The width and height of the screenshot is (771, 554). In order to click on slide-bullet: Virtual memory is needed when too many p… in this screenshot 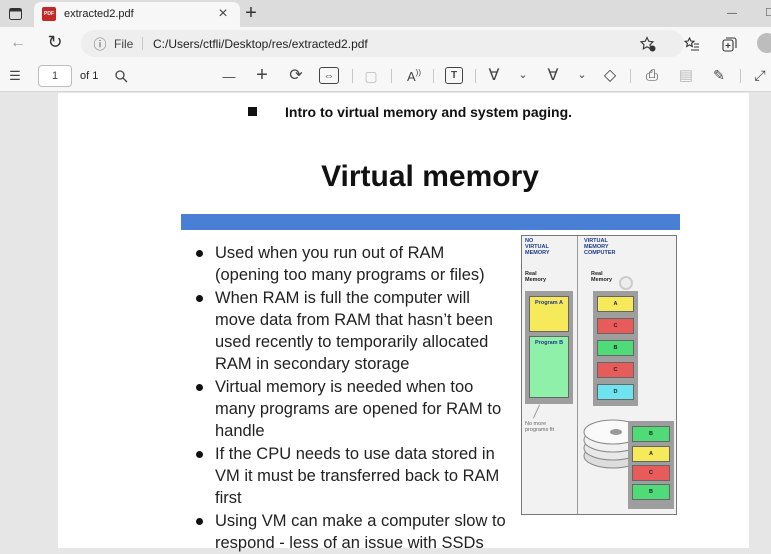, I will do `click(353, 409)`.